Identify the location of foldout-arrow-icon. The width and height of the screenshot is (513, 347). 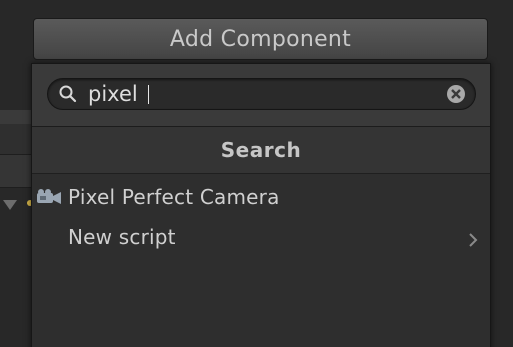
(10, 205).